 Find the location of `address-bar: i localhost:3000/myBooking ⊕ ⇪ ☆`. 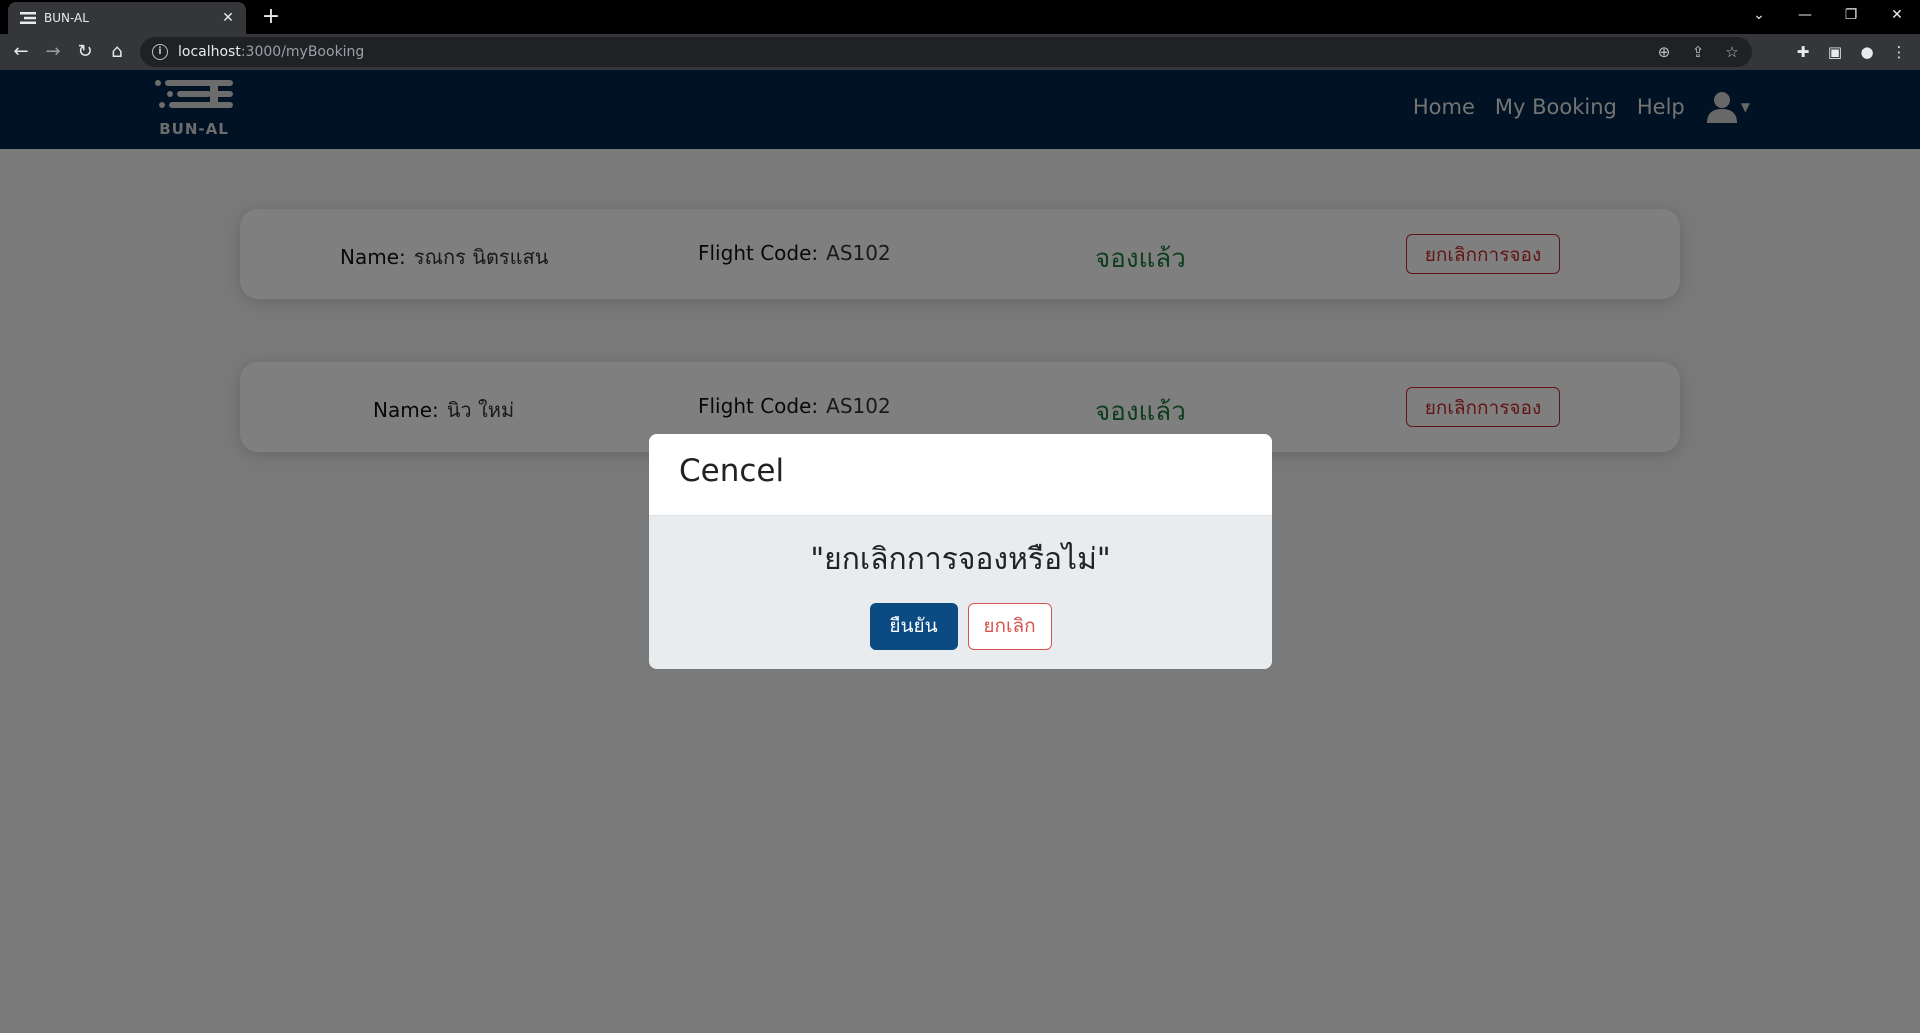

address-bar: i localhost:3000/myBooking ⊕ ⇪ ☆ is located at coordinates (946, 52).